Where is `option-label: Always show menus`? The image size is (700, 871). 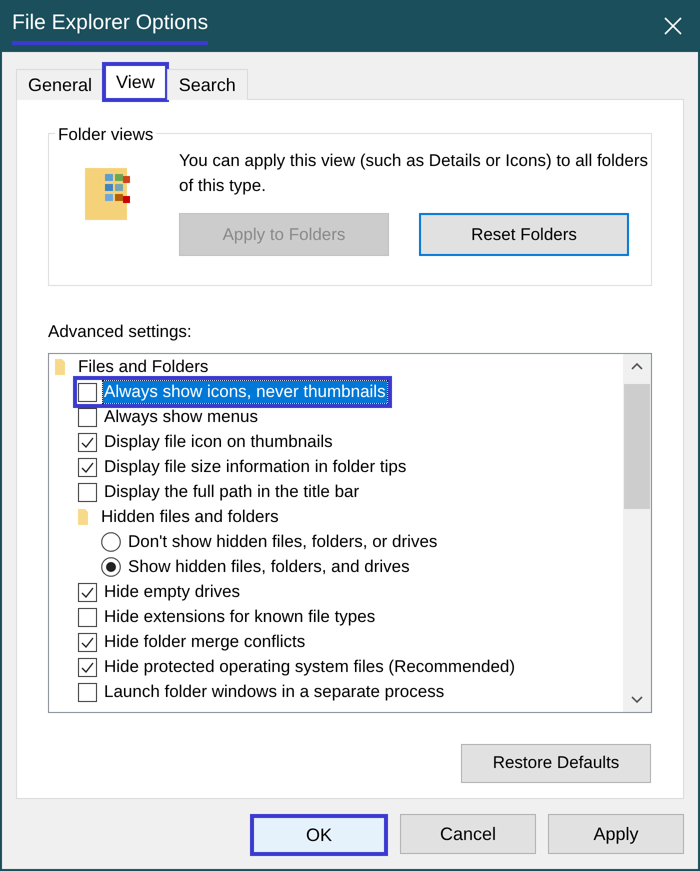
option-label: Always show menus is located at coordinates (181, 417).